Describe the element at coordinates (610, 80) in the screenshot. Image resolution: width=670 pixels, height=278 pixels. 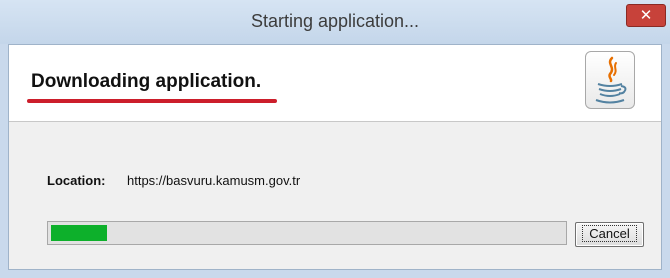
I see `java-logo-icon` at that location.